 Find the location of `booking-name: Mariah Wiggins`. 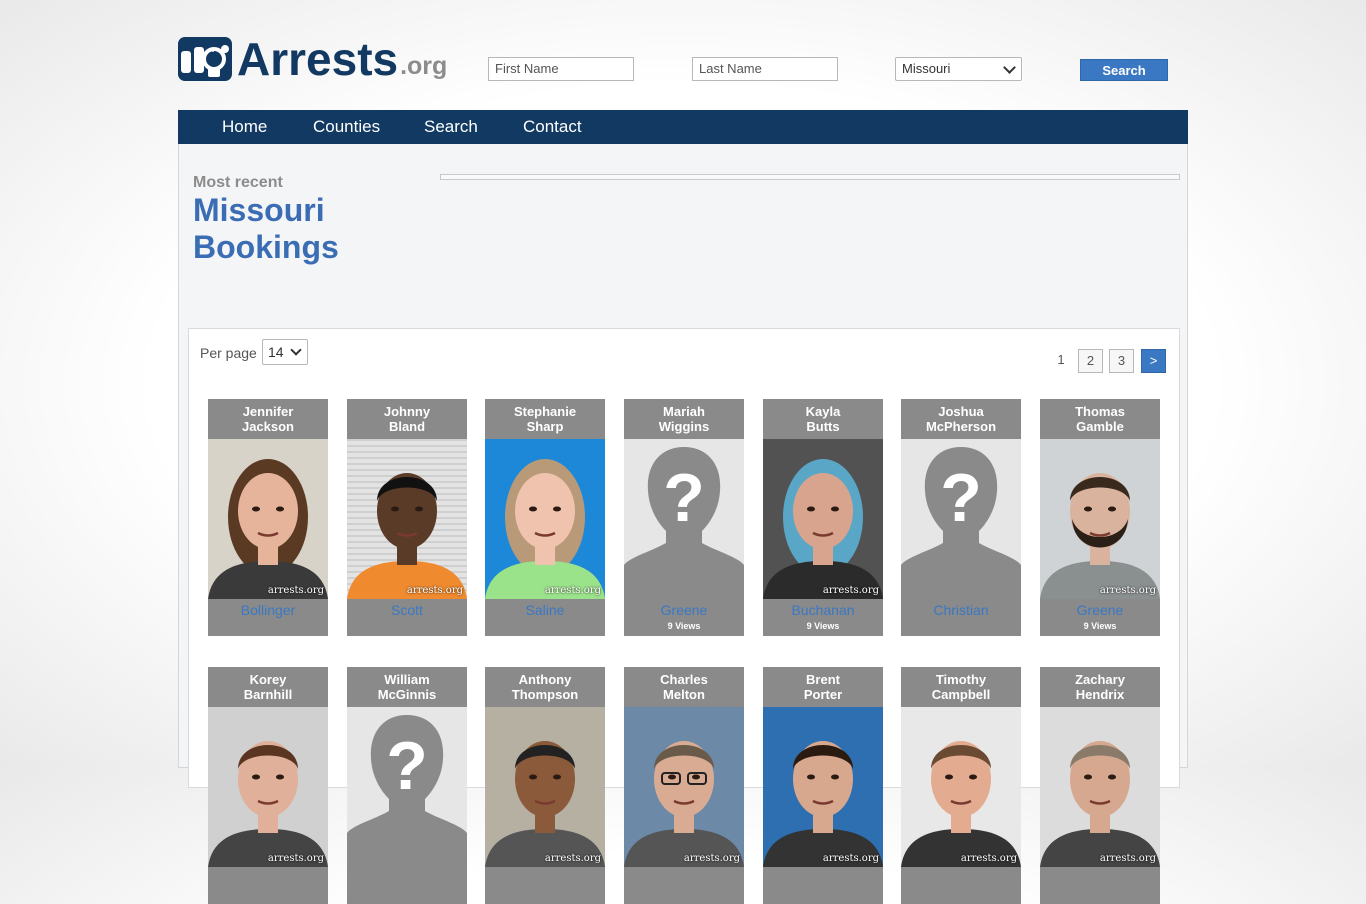

booking-name: Mariah Wiggins is located at coordinates (684, 419).